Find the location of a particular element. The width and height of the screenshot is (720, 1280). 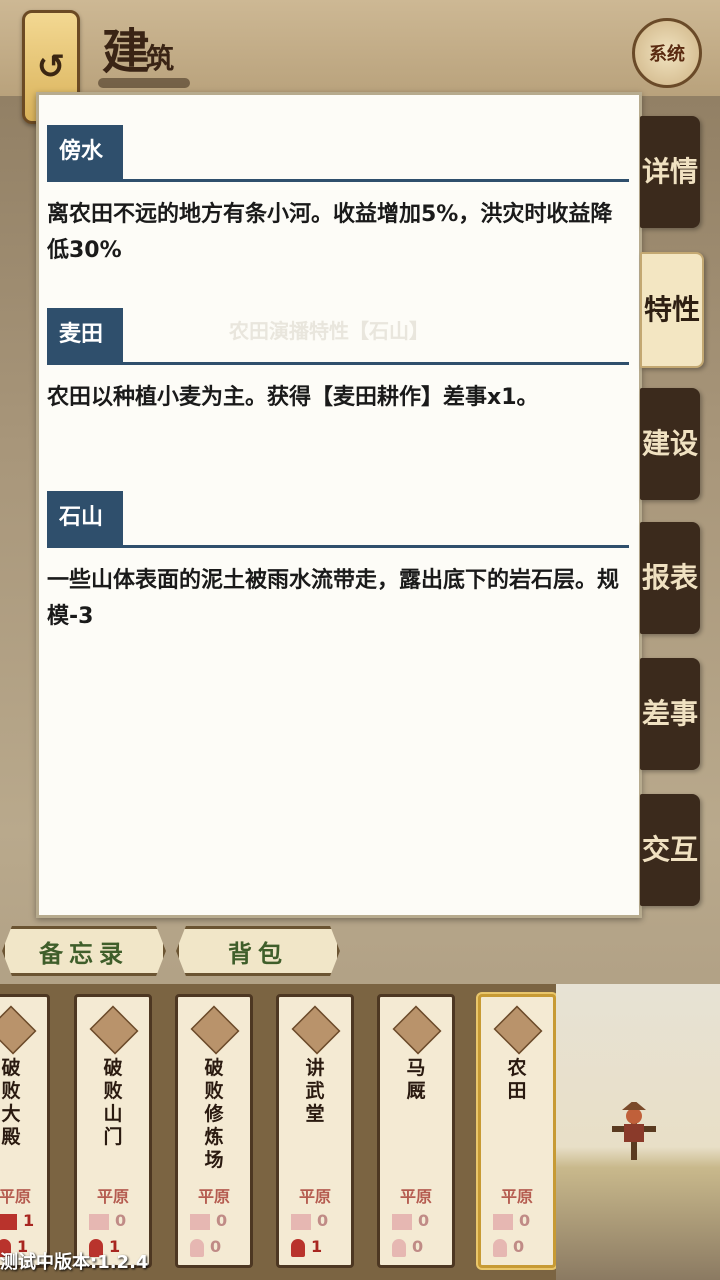

trait-section: 麦田 农田以种植小麦为主。获得【麦田耕作】差事x1。 is located at coordinates (338, 362).